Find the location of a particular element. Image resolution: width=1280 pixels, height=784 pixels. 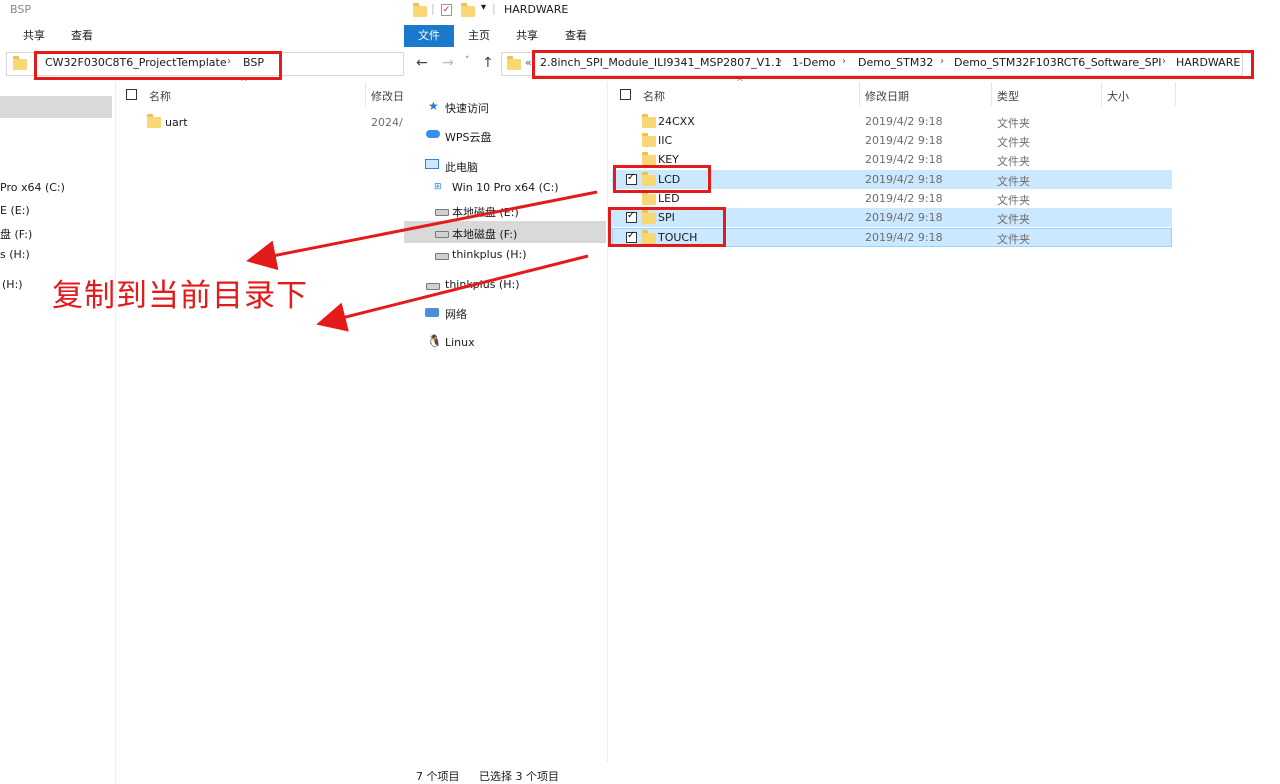

annotation-text: 复制到当前目录下 is located at coordinates (180, 296).